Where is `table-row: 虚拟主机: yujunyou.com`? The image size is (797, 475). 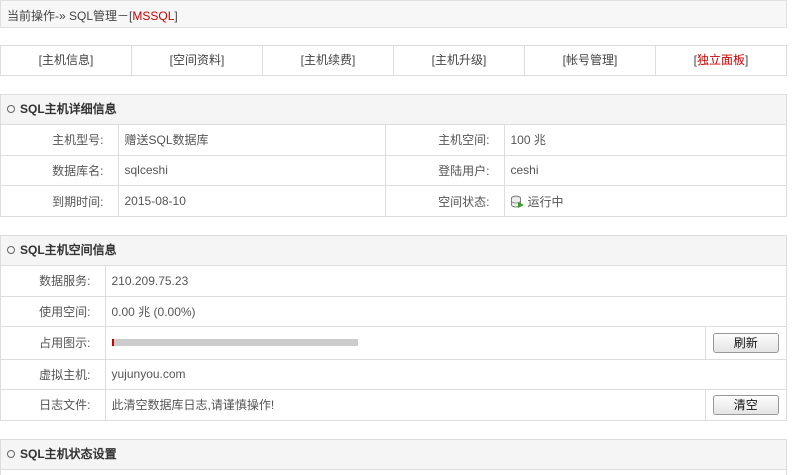 table-row: 虚拟主机: yujunyou.com is located at coordinates (393, 373).